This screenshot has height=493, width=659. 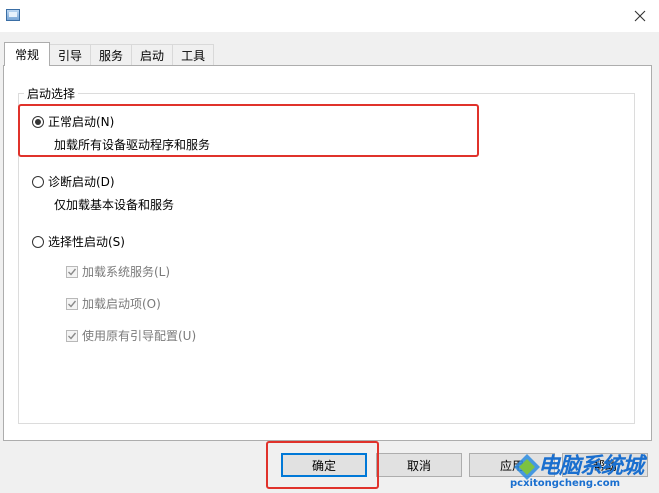 I want to click on msconfig-app-icon, so click(x=13, y=15).